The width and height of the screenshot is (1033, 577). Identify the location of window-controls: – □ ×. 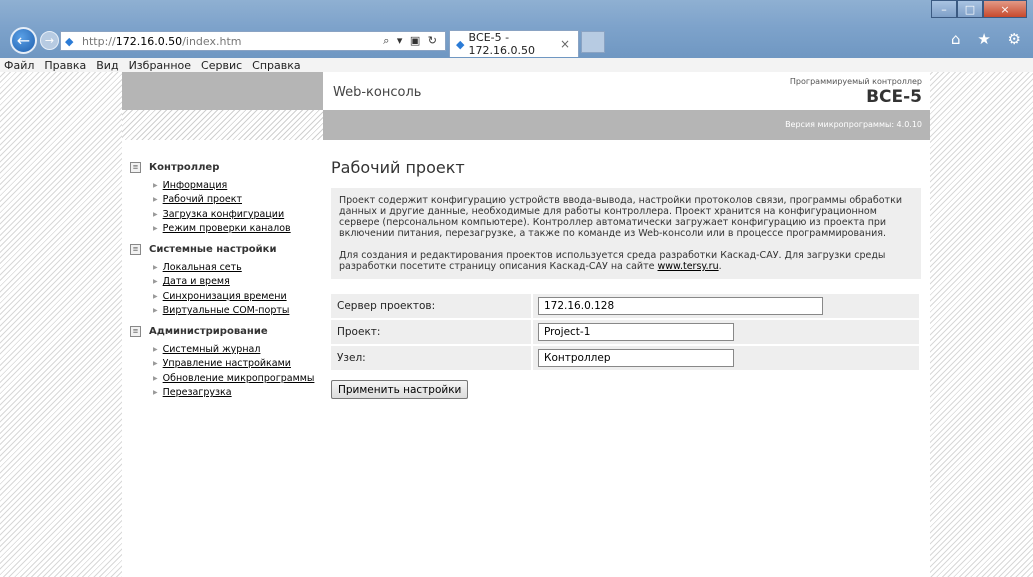
(979, 9).